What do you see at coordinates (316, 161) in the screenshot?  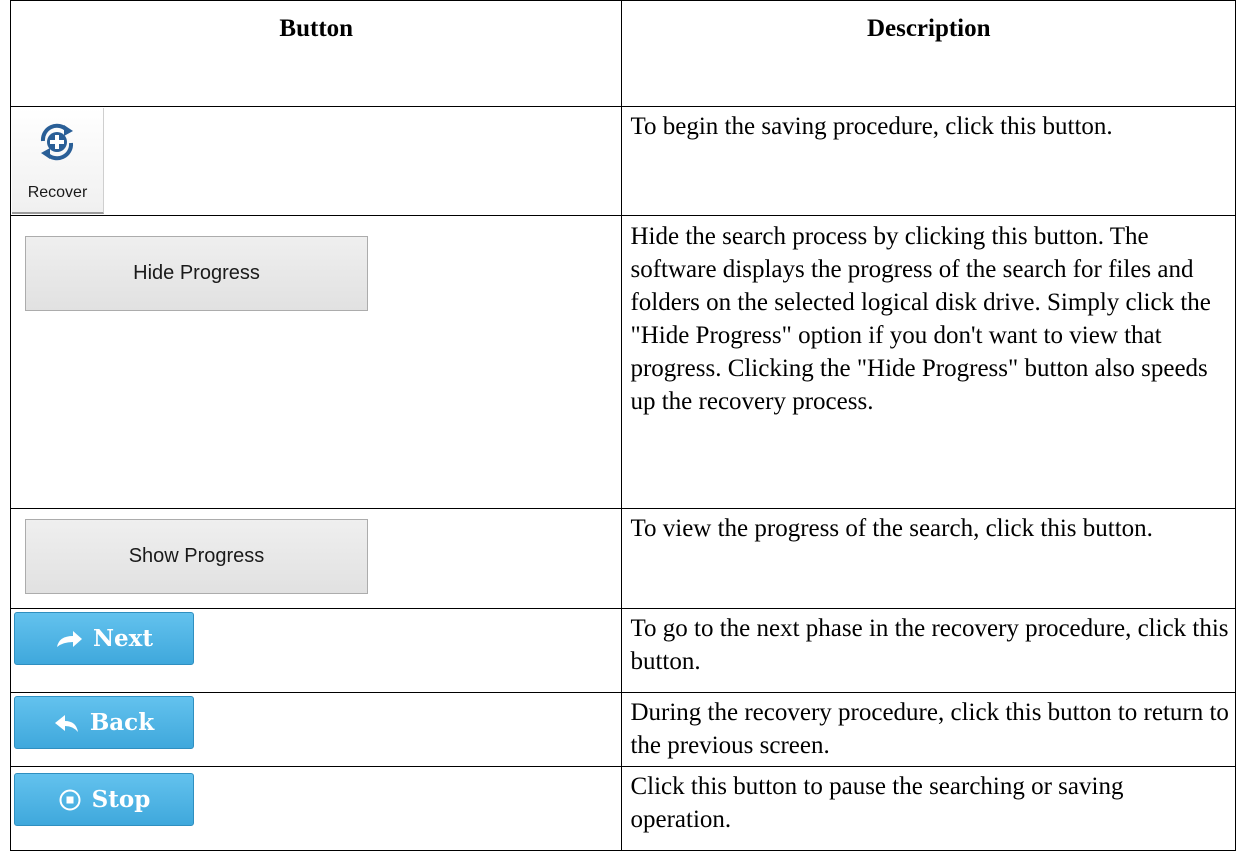 I see `button-cell: Recover` at bounding box center [316, 161].